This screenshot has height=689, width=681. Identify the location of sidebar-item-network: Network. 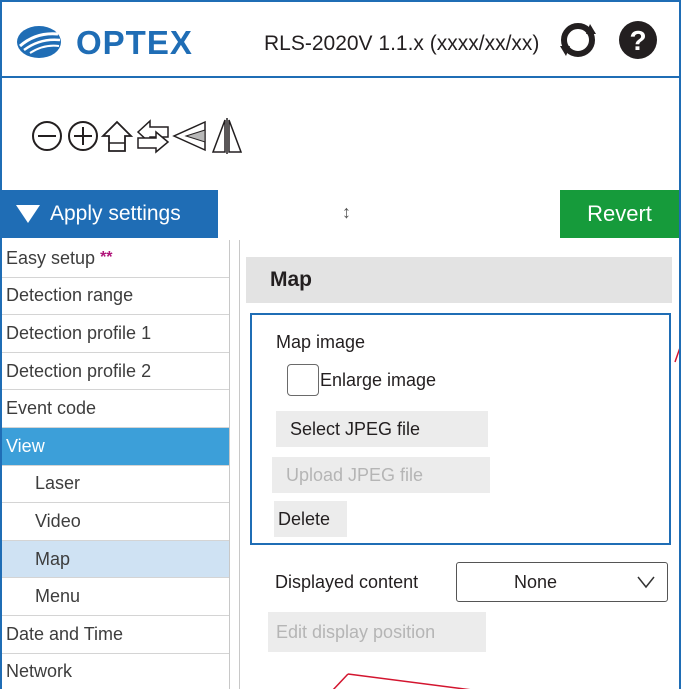
(115, 671).